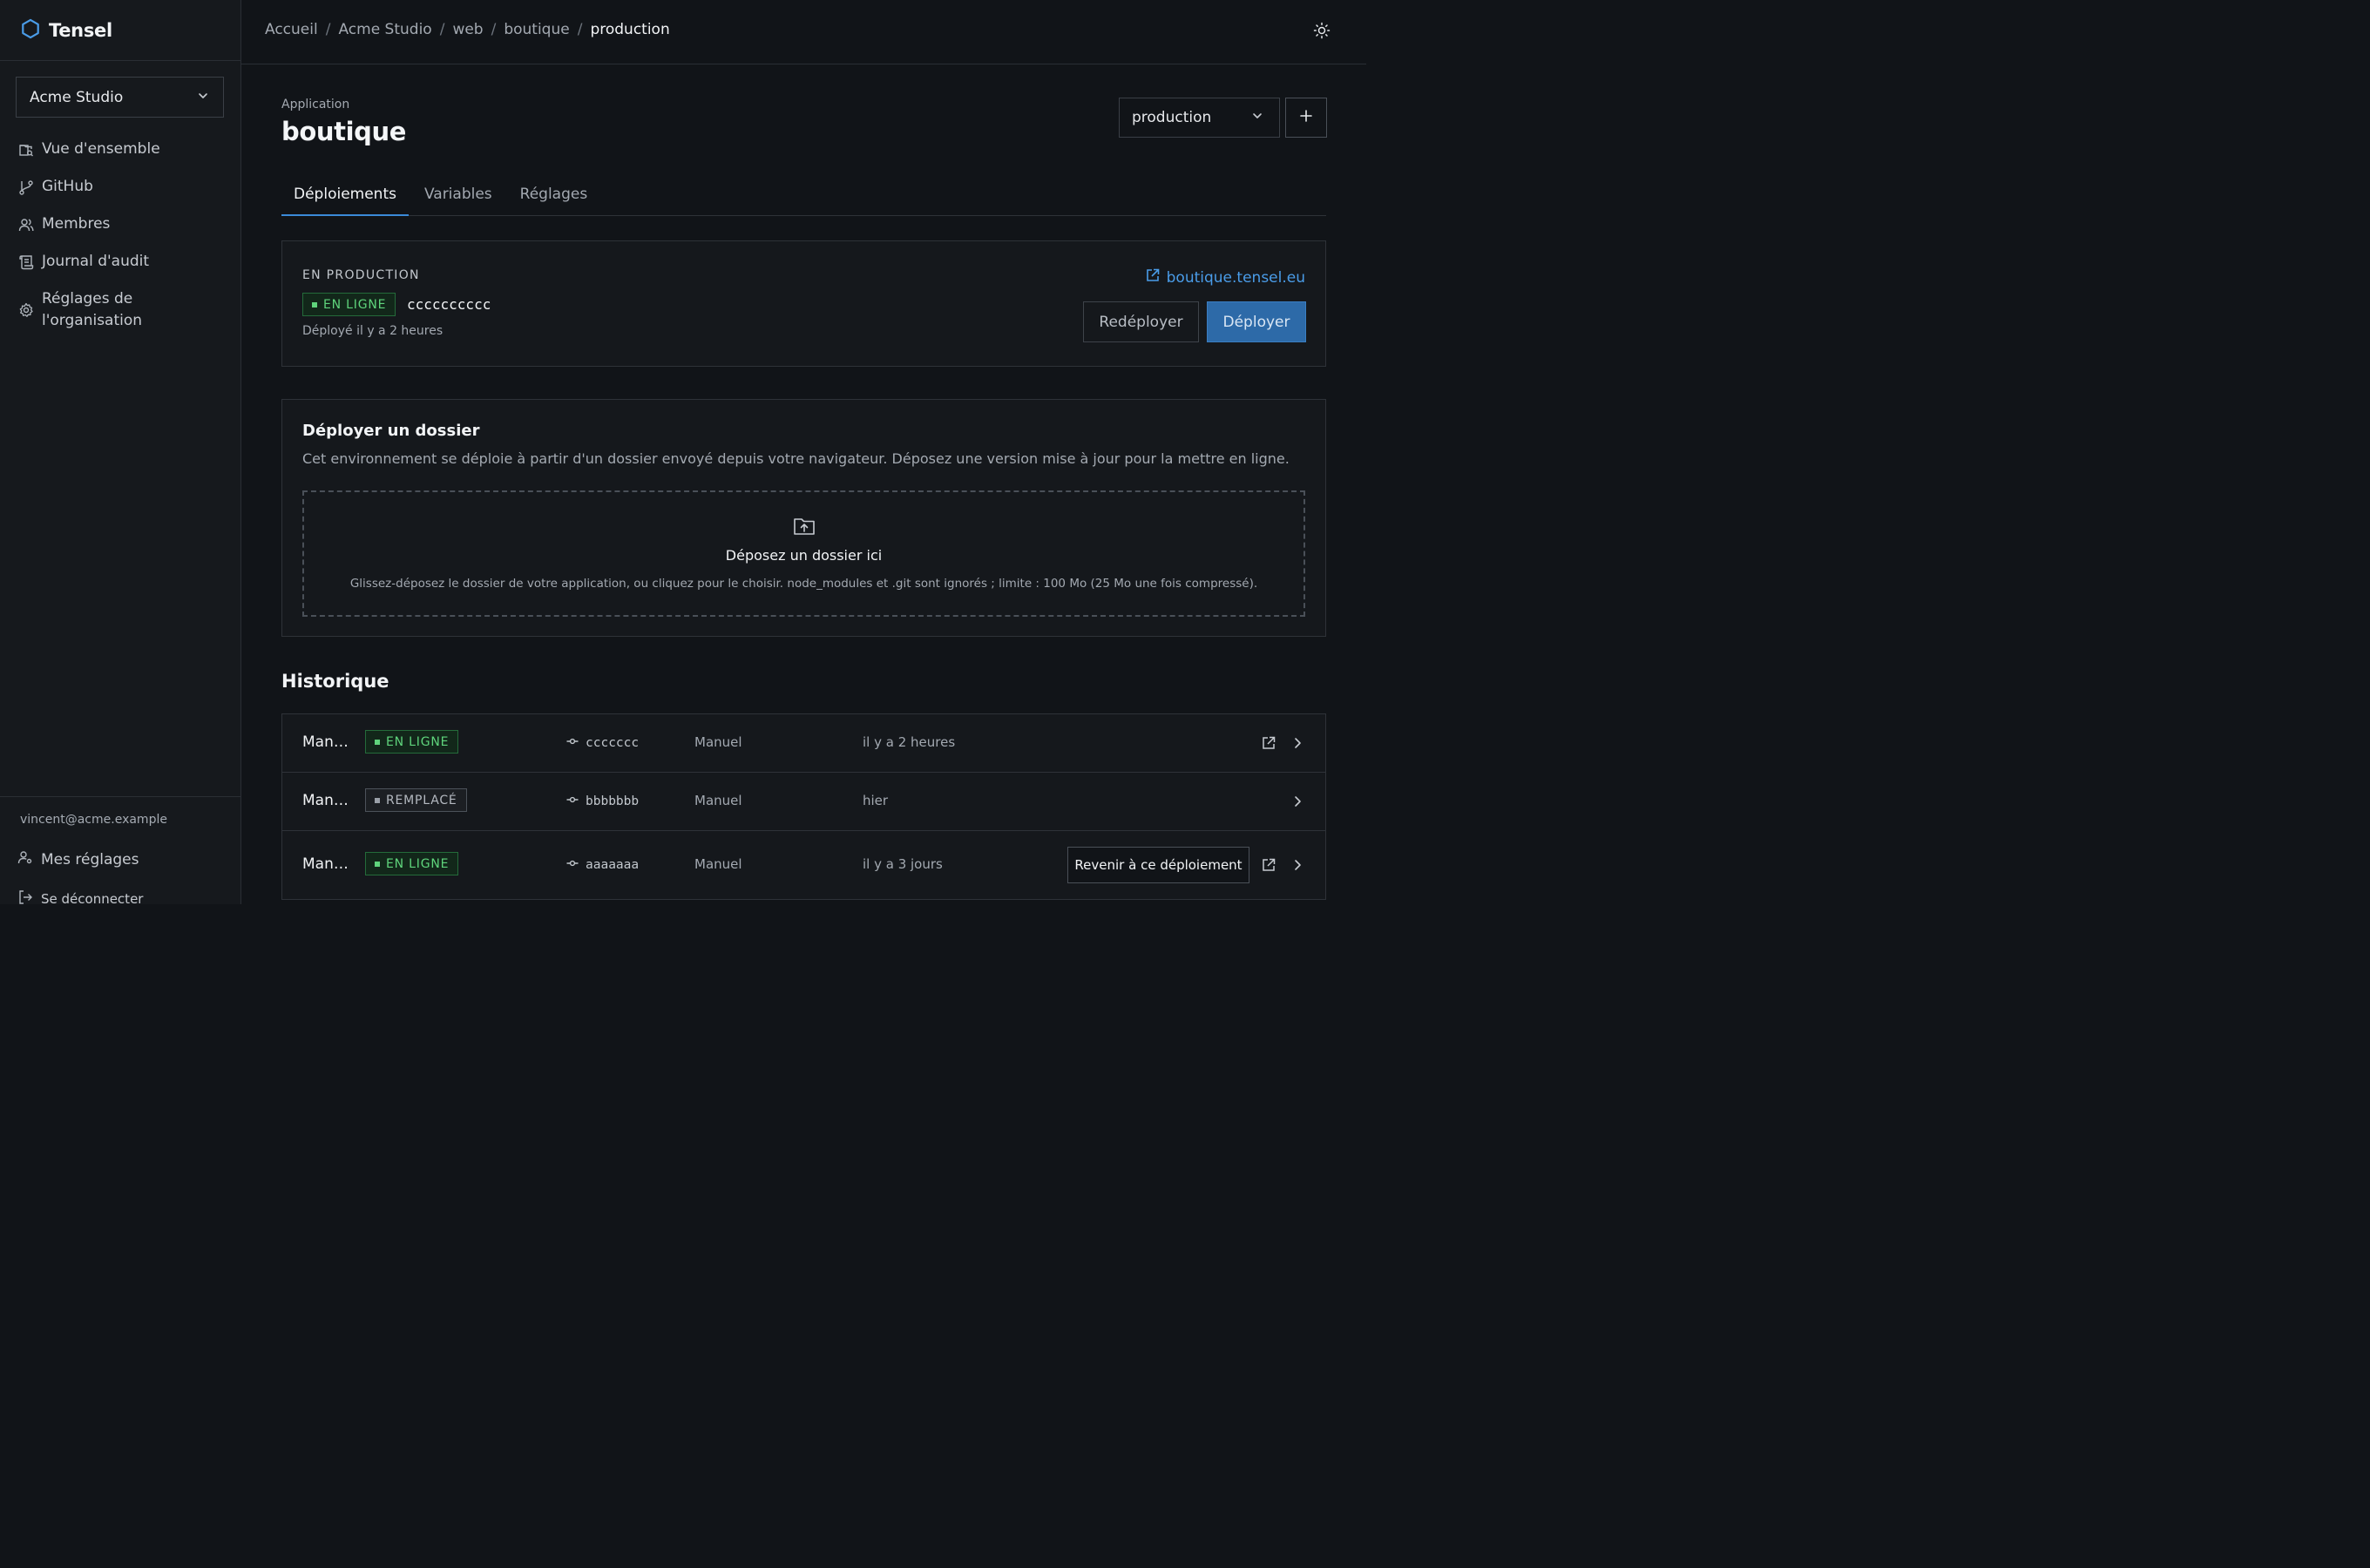  Describe the element at coordinates (67, 186) in the screenshot. I see `sidebar-item-label: GitHub` at that location.